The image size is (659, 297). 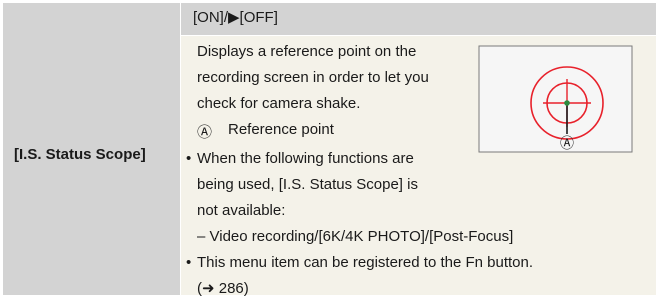 What do you see at coordinates (307, 184) in the screenshot?
I see `bullet-1-line-2: being used, [I.S. Status Scope] is` at bounding box center [307, 184].